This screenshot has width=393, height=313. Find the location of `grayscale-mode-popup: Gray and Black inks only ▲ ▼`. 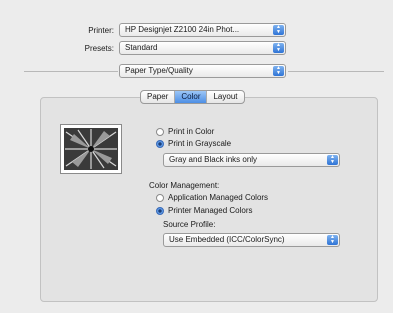

grayscale-mode-popup: Gray and Black inks only ▲ ▼ is located at coordinates (251, 160).